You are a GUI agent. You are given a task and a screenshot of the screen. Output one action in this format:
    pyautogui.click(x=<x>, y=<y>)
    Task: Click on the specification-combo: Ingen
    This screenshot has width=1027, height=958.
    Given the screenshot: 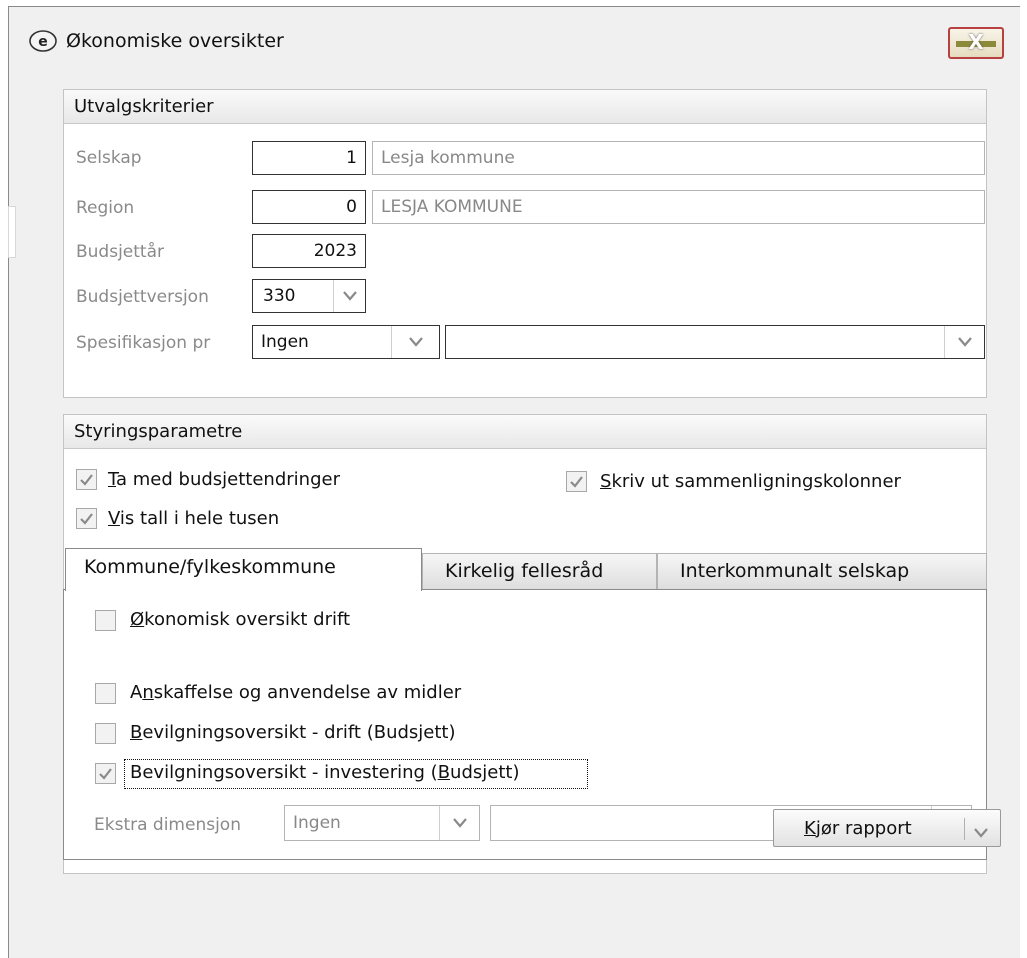 What is the action you would take?
    pyautogui.click(x=346, y=342)
    